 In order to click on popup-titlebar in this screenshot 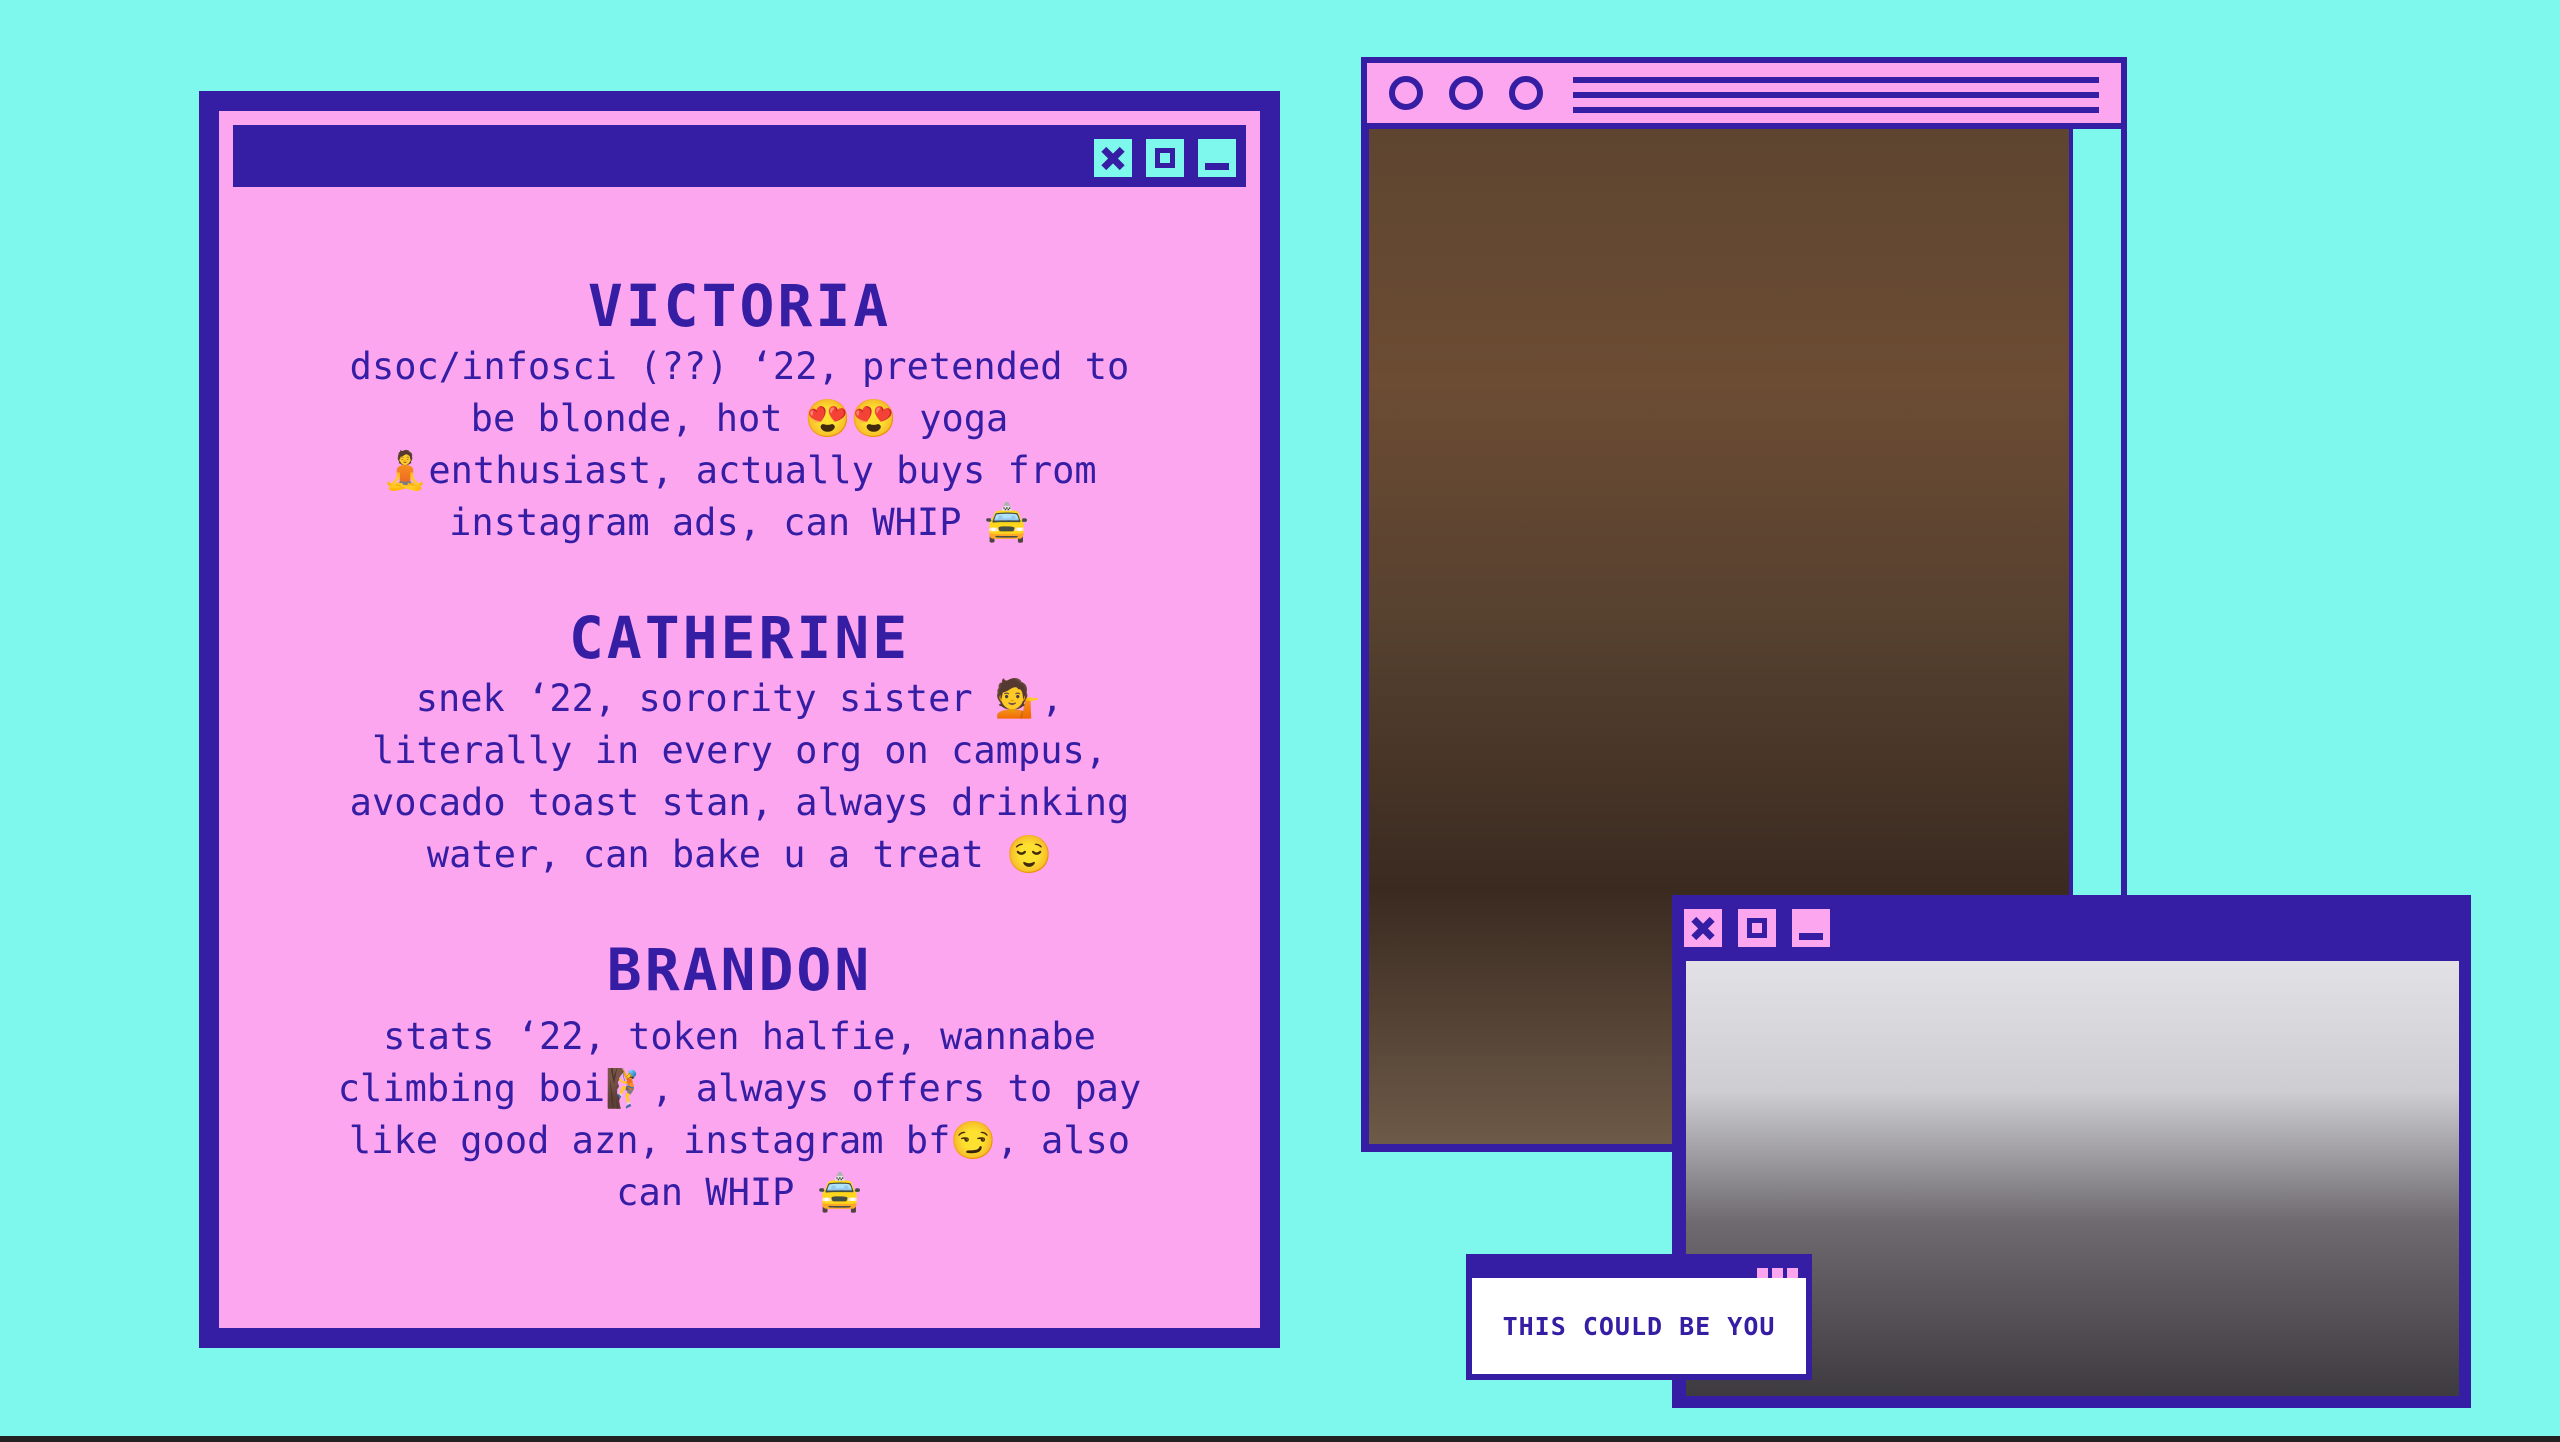, I will do `click(1639, 1269)`.